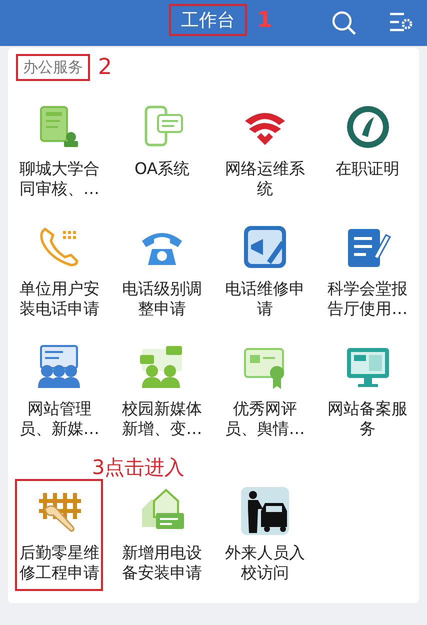 The image size is (427, 625). What do you see at coordinates (138, 467) in the screenshot?
I see `annotation-text: 3点击进入` at bounding box center [138, 467].